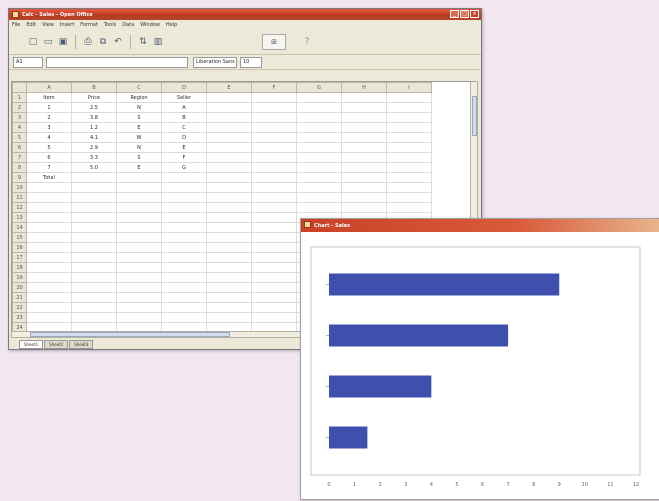 The height and width of the screenshot is (501, 659). I want to click on chart-icon: ▥, so click(158, 42).